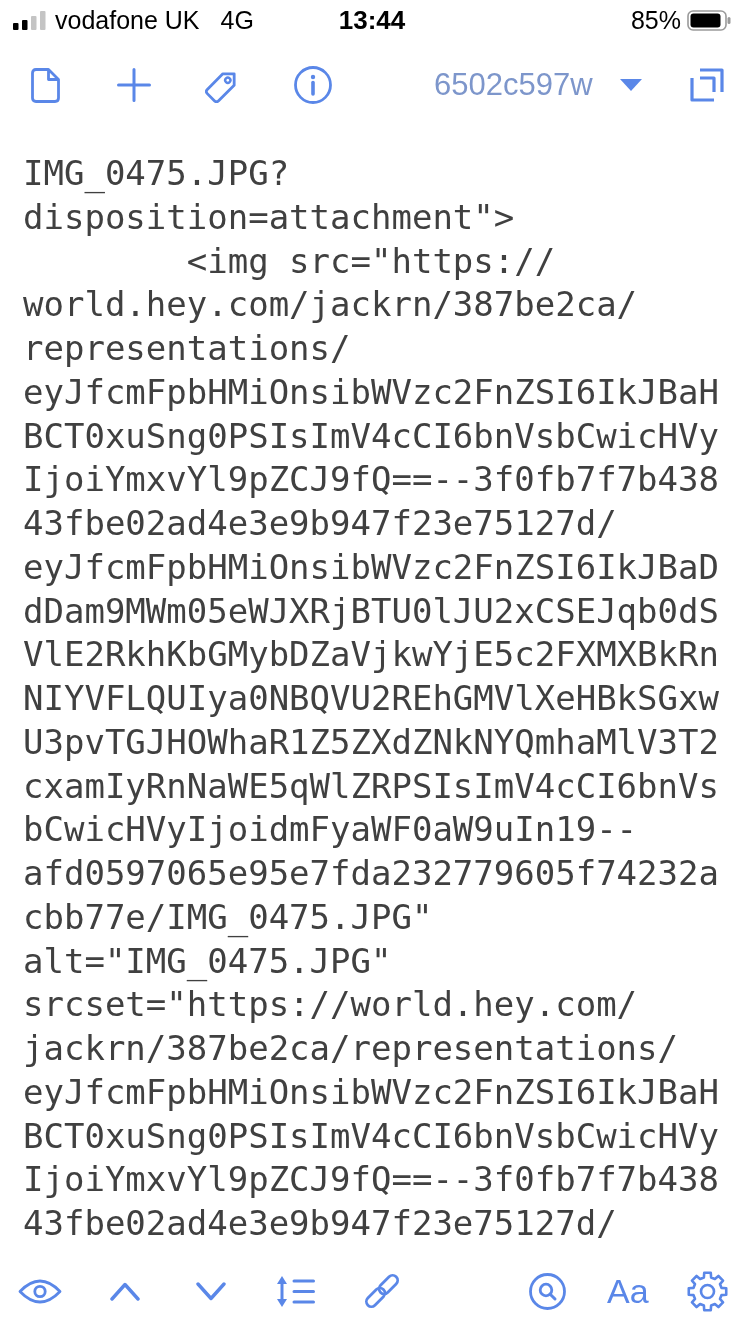 The width and height of the screenshot is (750, 1334). What do you see at coordinates (313, 85) in the screenshot?
I see `info-icon` at bounding box center [313, 85].